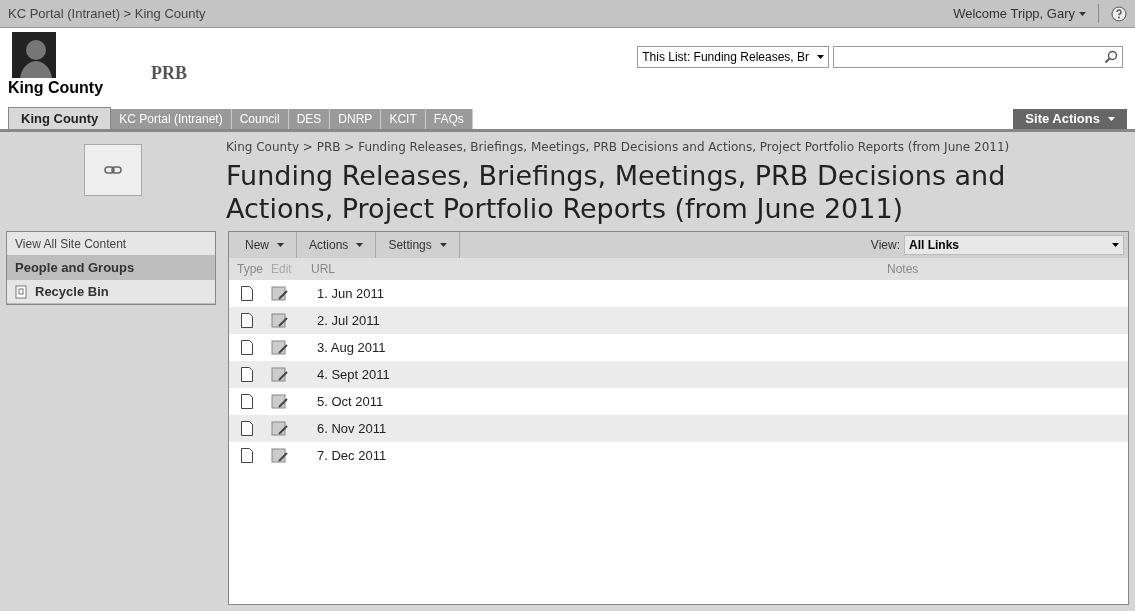 The width and height of the screenshot is (1135, 611). Describe the element at coordinates (351, 347) in the screenshot. I see `url-link: 3. Aug 2011` at that location.